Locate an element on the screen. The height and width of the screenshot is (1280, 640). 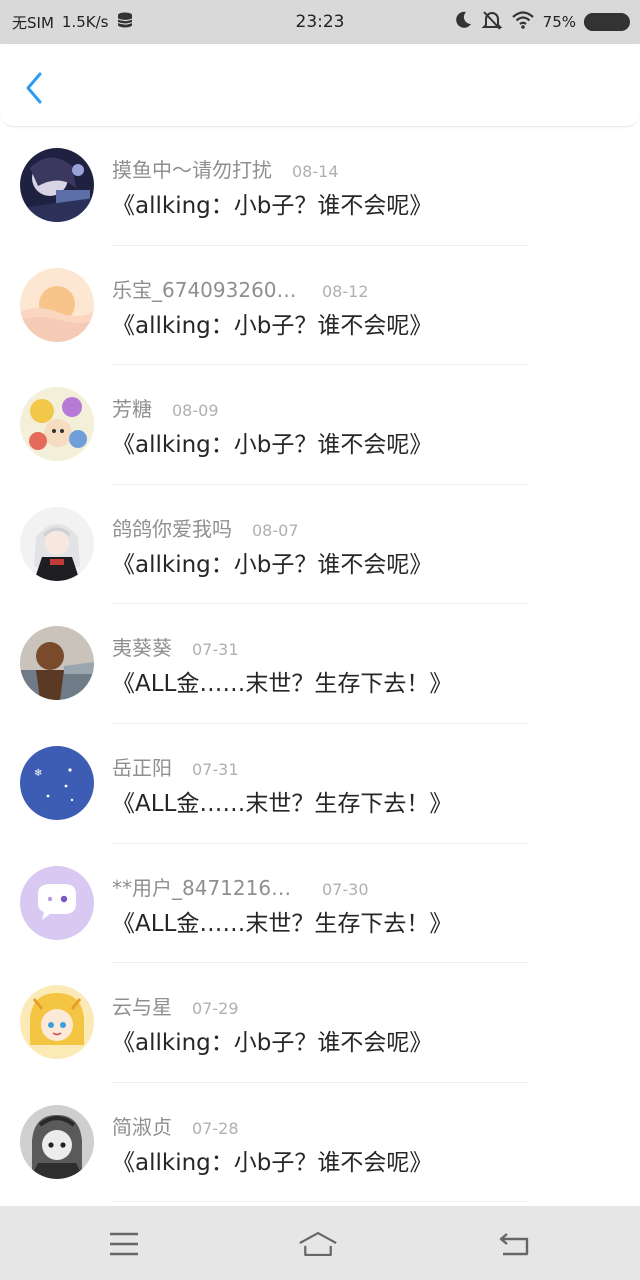
message-list-item: **用户_847121693… 07-30 《ALL金……末世？生存下去！》 is located at coordinates (320, 904).